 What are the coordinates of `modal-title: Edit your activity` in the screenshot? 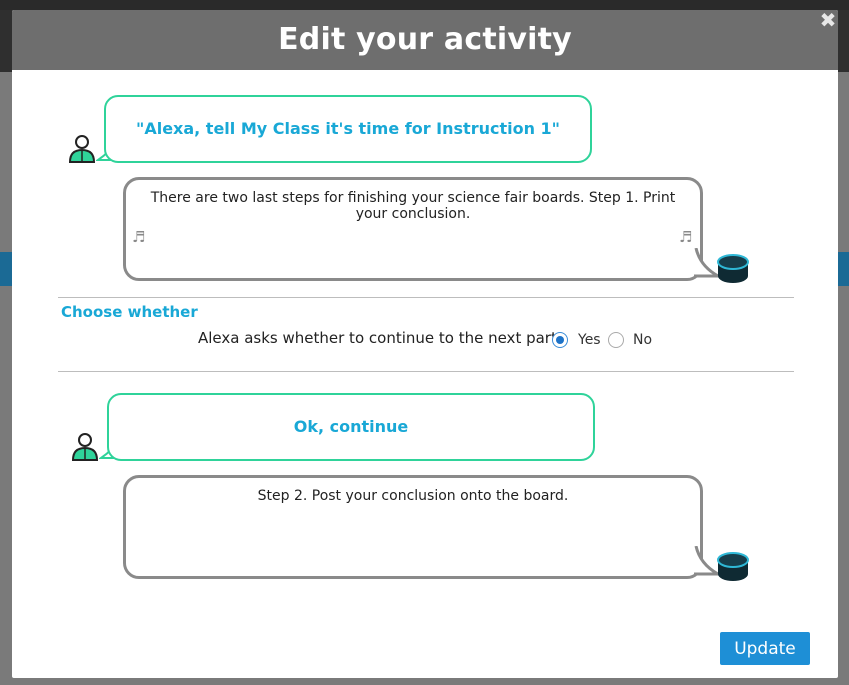 It's located at (425, 39).